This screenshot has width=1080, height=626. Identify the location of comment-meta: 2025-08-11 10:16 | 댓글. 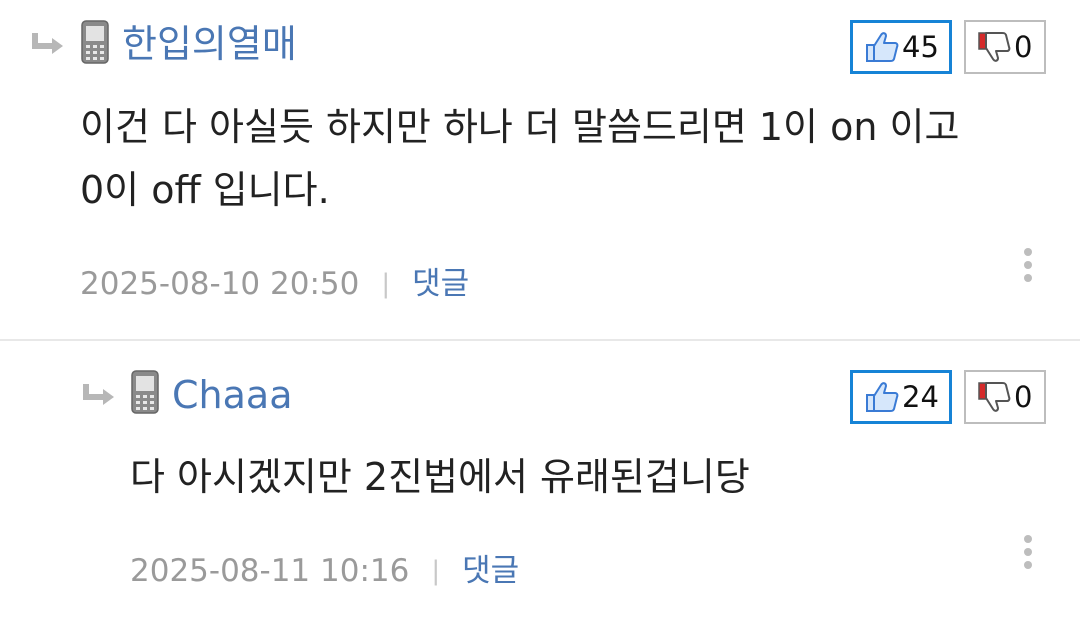
(324, 571).